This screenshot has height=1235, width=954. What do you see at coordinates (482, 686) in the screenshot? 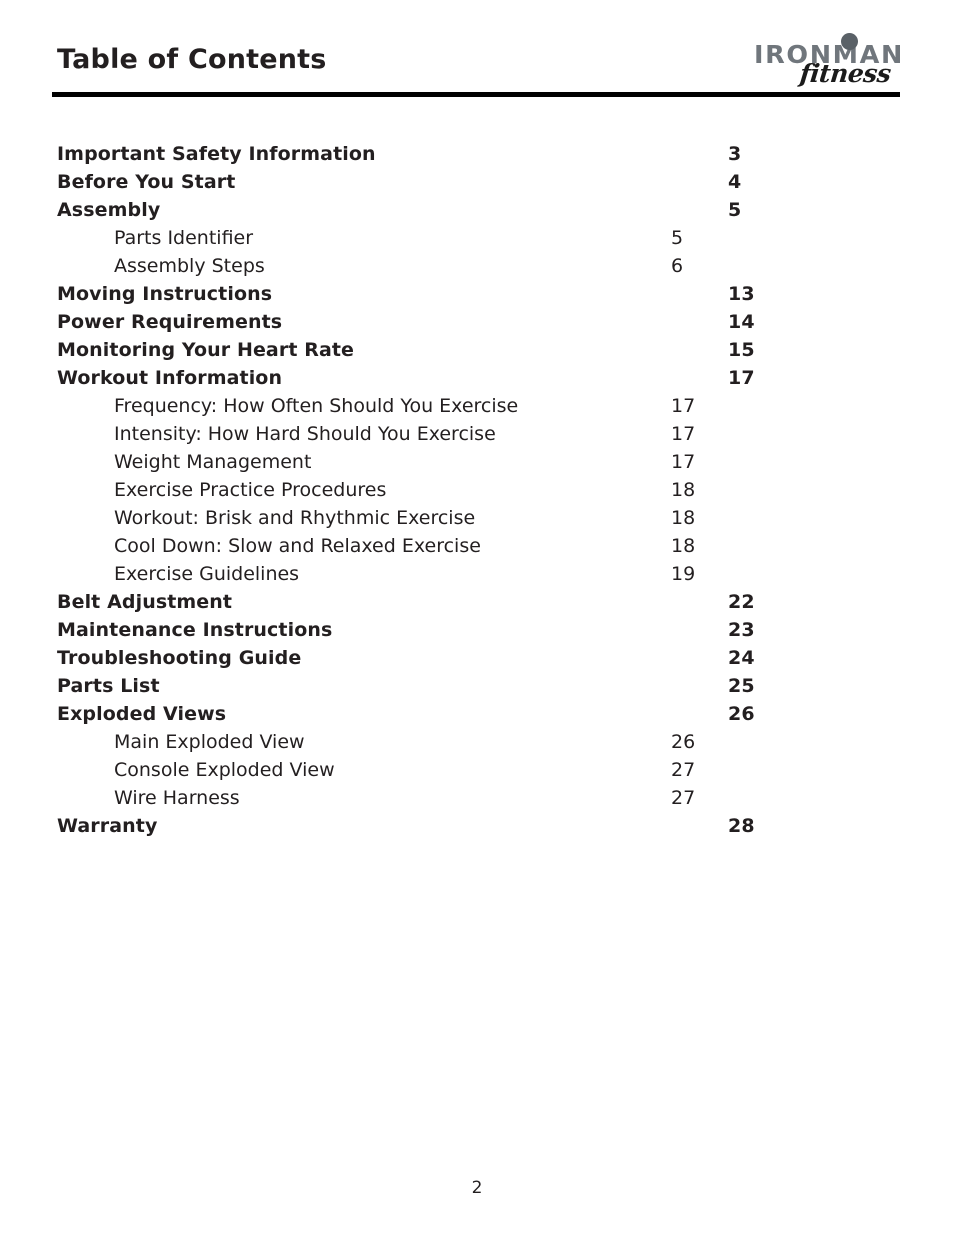
I see `toc-entry: Parts List 25` at bounding box center [482, 686].